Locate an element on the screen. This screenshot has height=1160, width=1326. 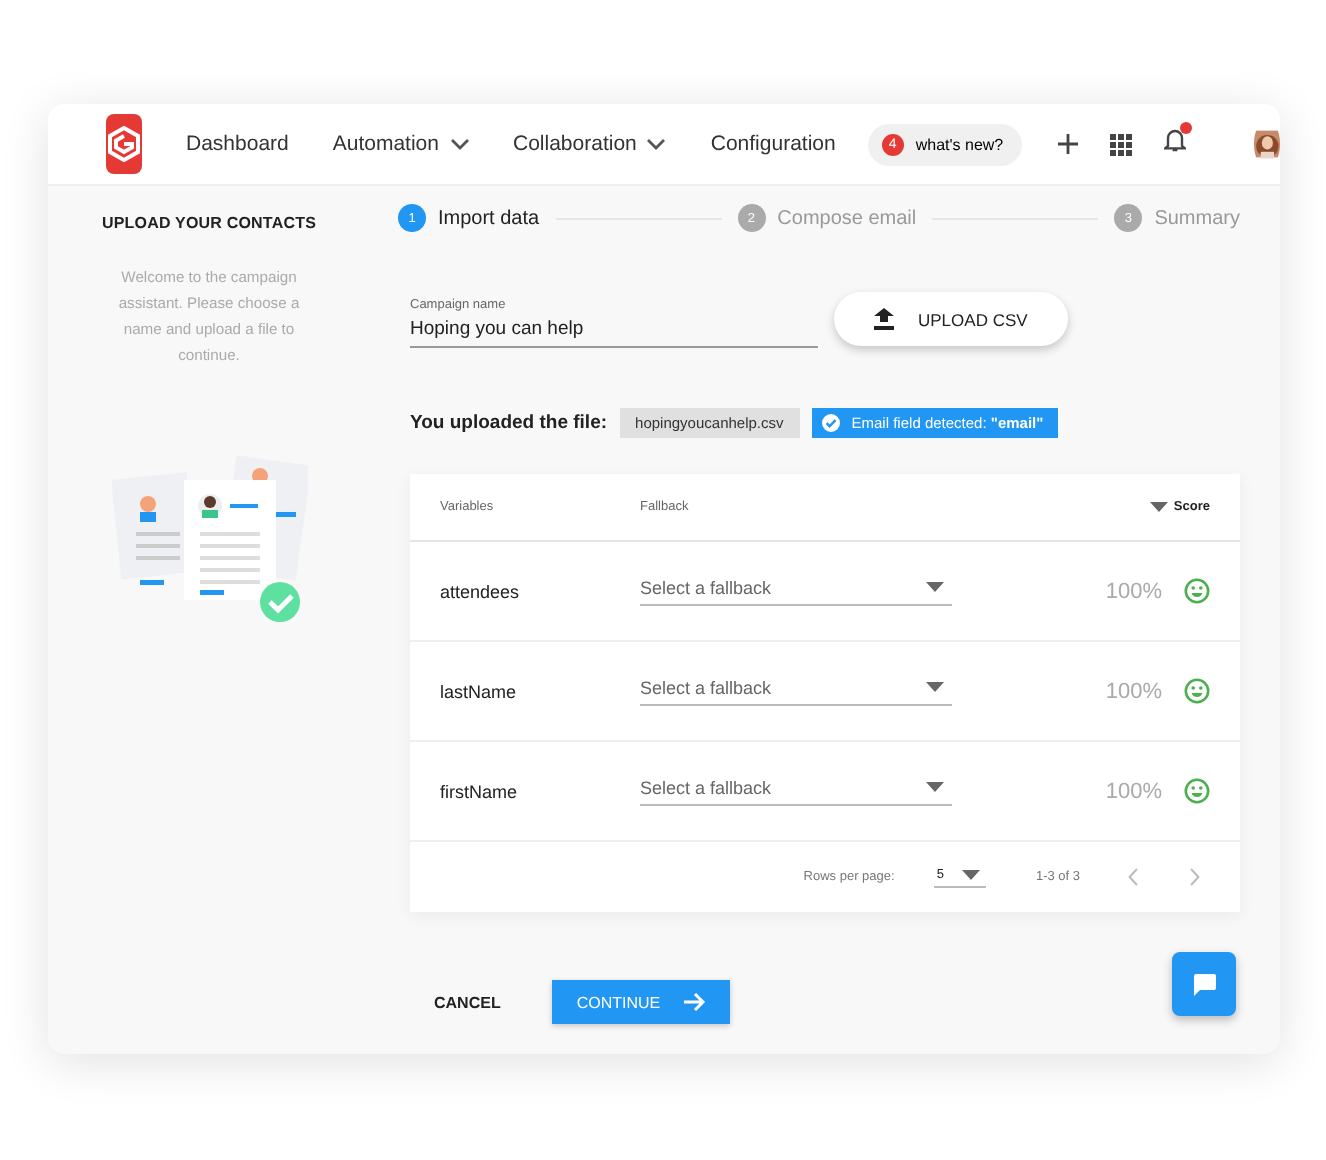
chat-icon is located at coordinates (1204, 984).